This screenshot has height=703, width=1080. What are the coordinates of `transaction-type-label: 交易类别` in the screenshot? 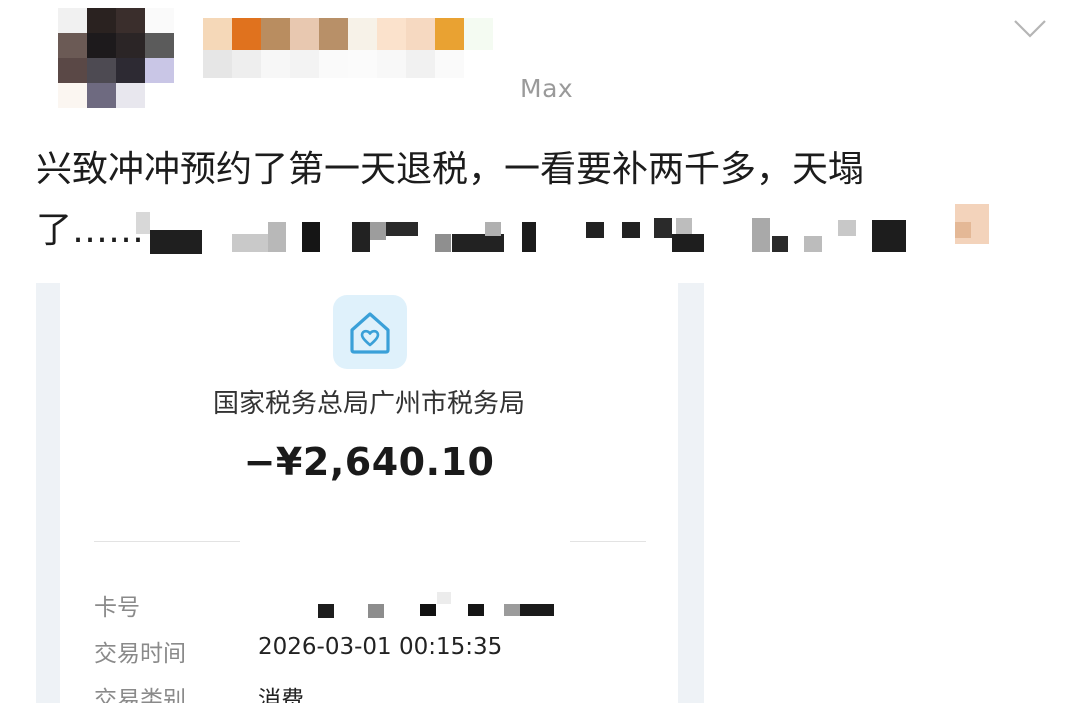 It's located at (140, 695).